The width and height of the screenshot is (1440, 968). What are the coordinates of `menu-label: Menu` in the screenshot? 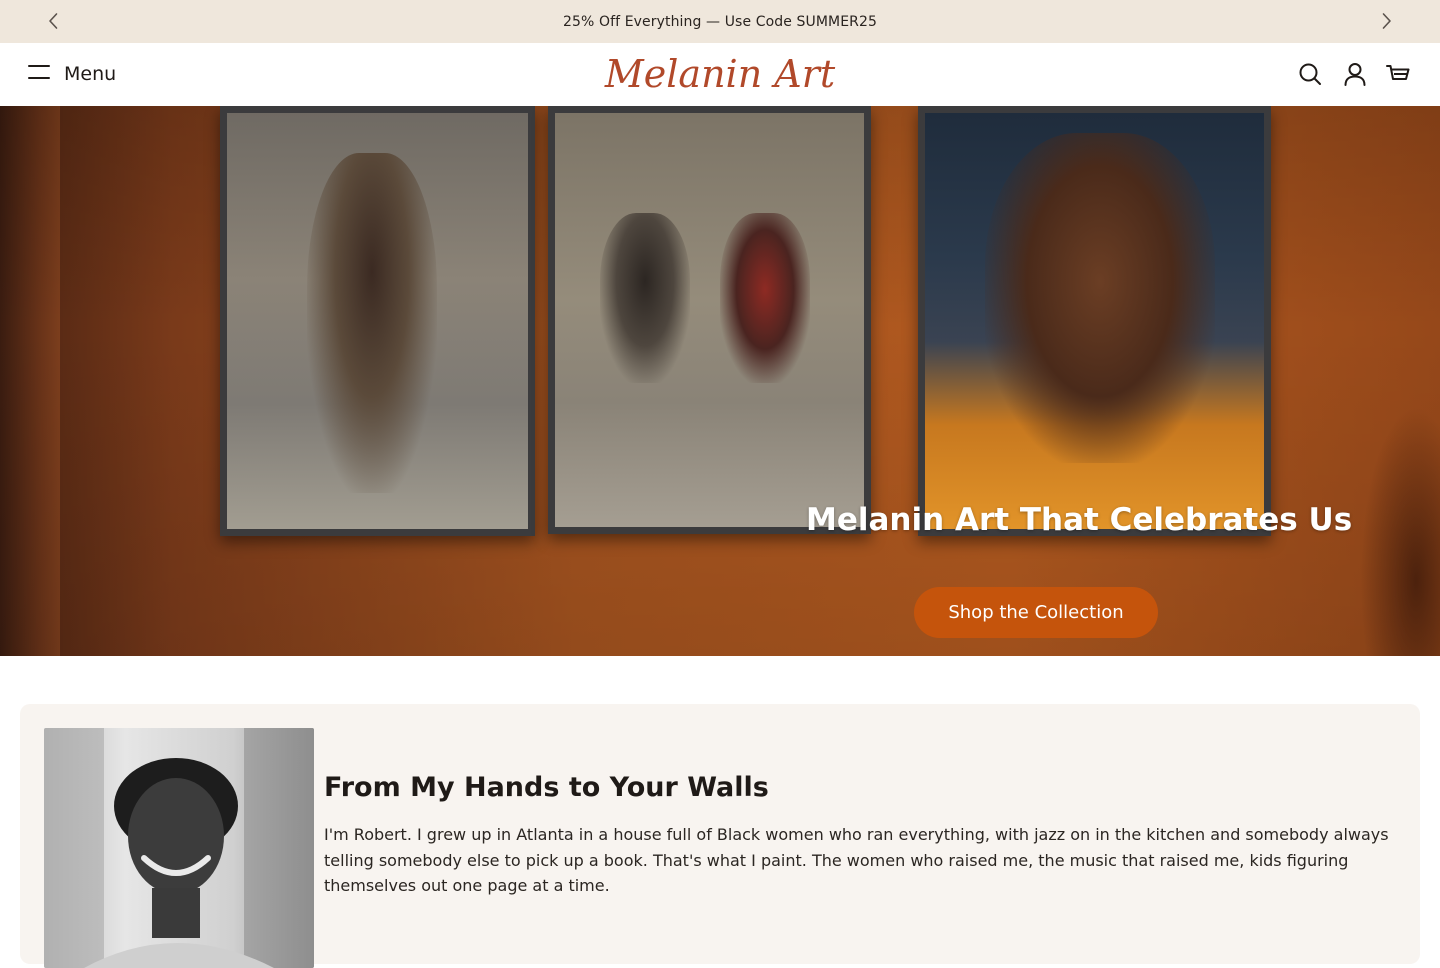 It's located at (90, 74).